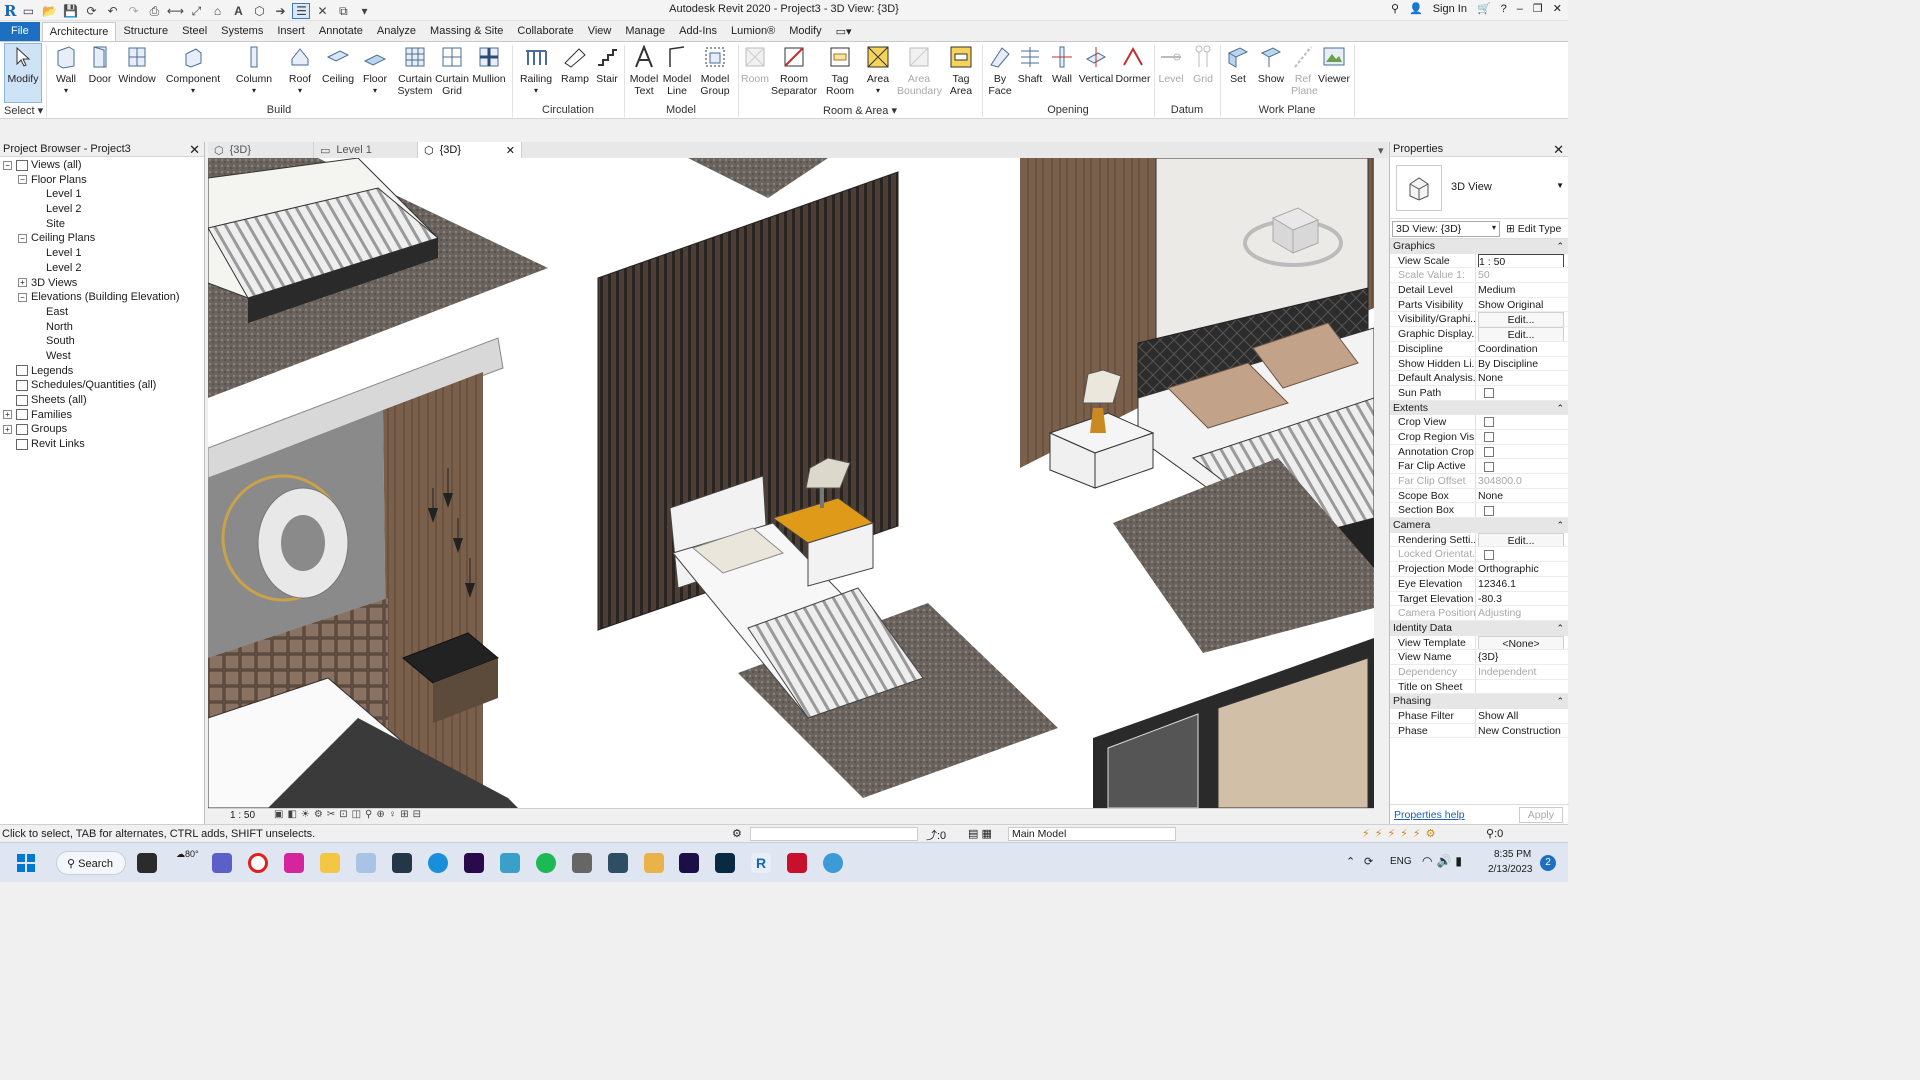  What do you see at coordinates (102, 385) in the screenshot?
I see `tree-item: Schedules/Quantities (all)` at bounding box center [102, 385].